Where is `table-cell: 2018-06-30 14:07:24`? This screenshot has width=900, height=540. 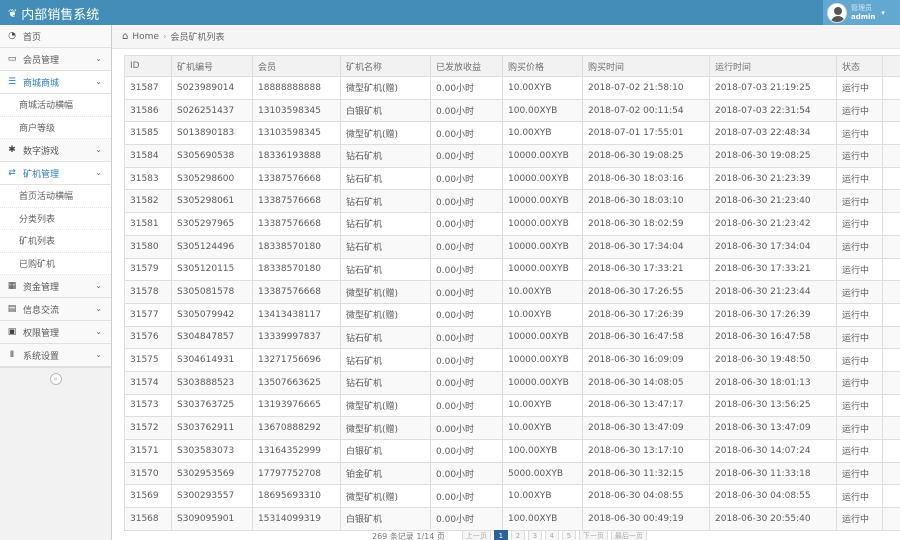 table-cell: 2018-06-30 14:07:24 is located at coordinates (773, 451).